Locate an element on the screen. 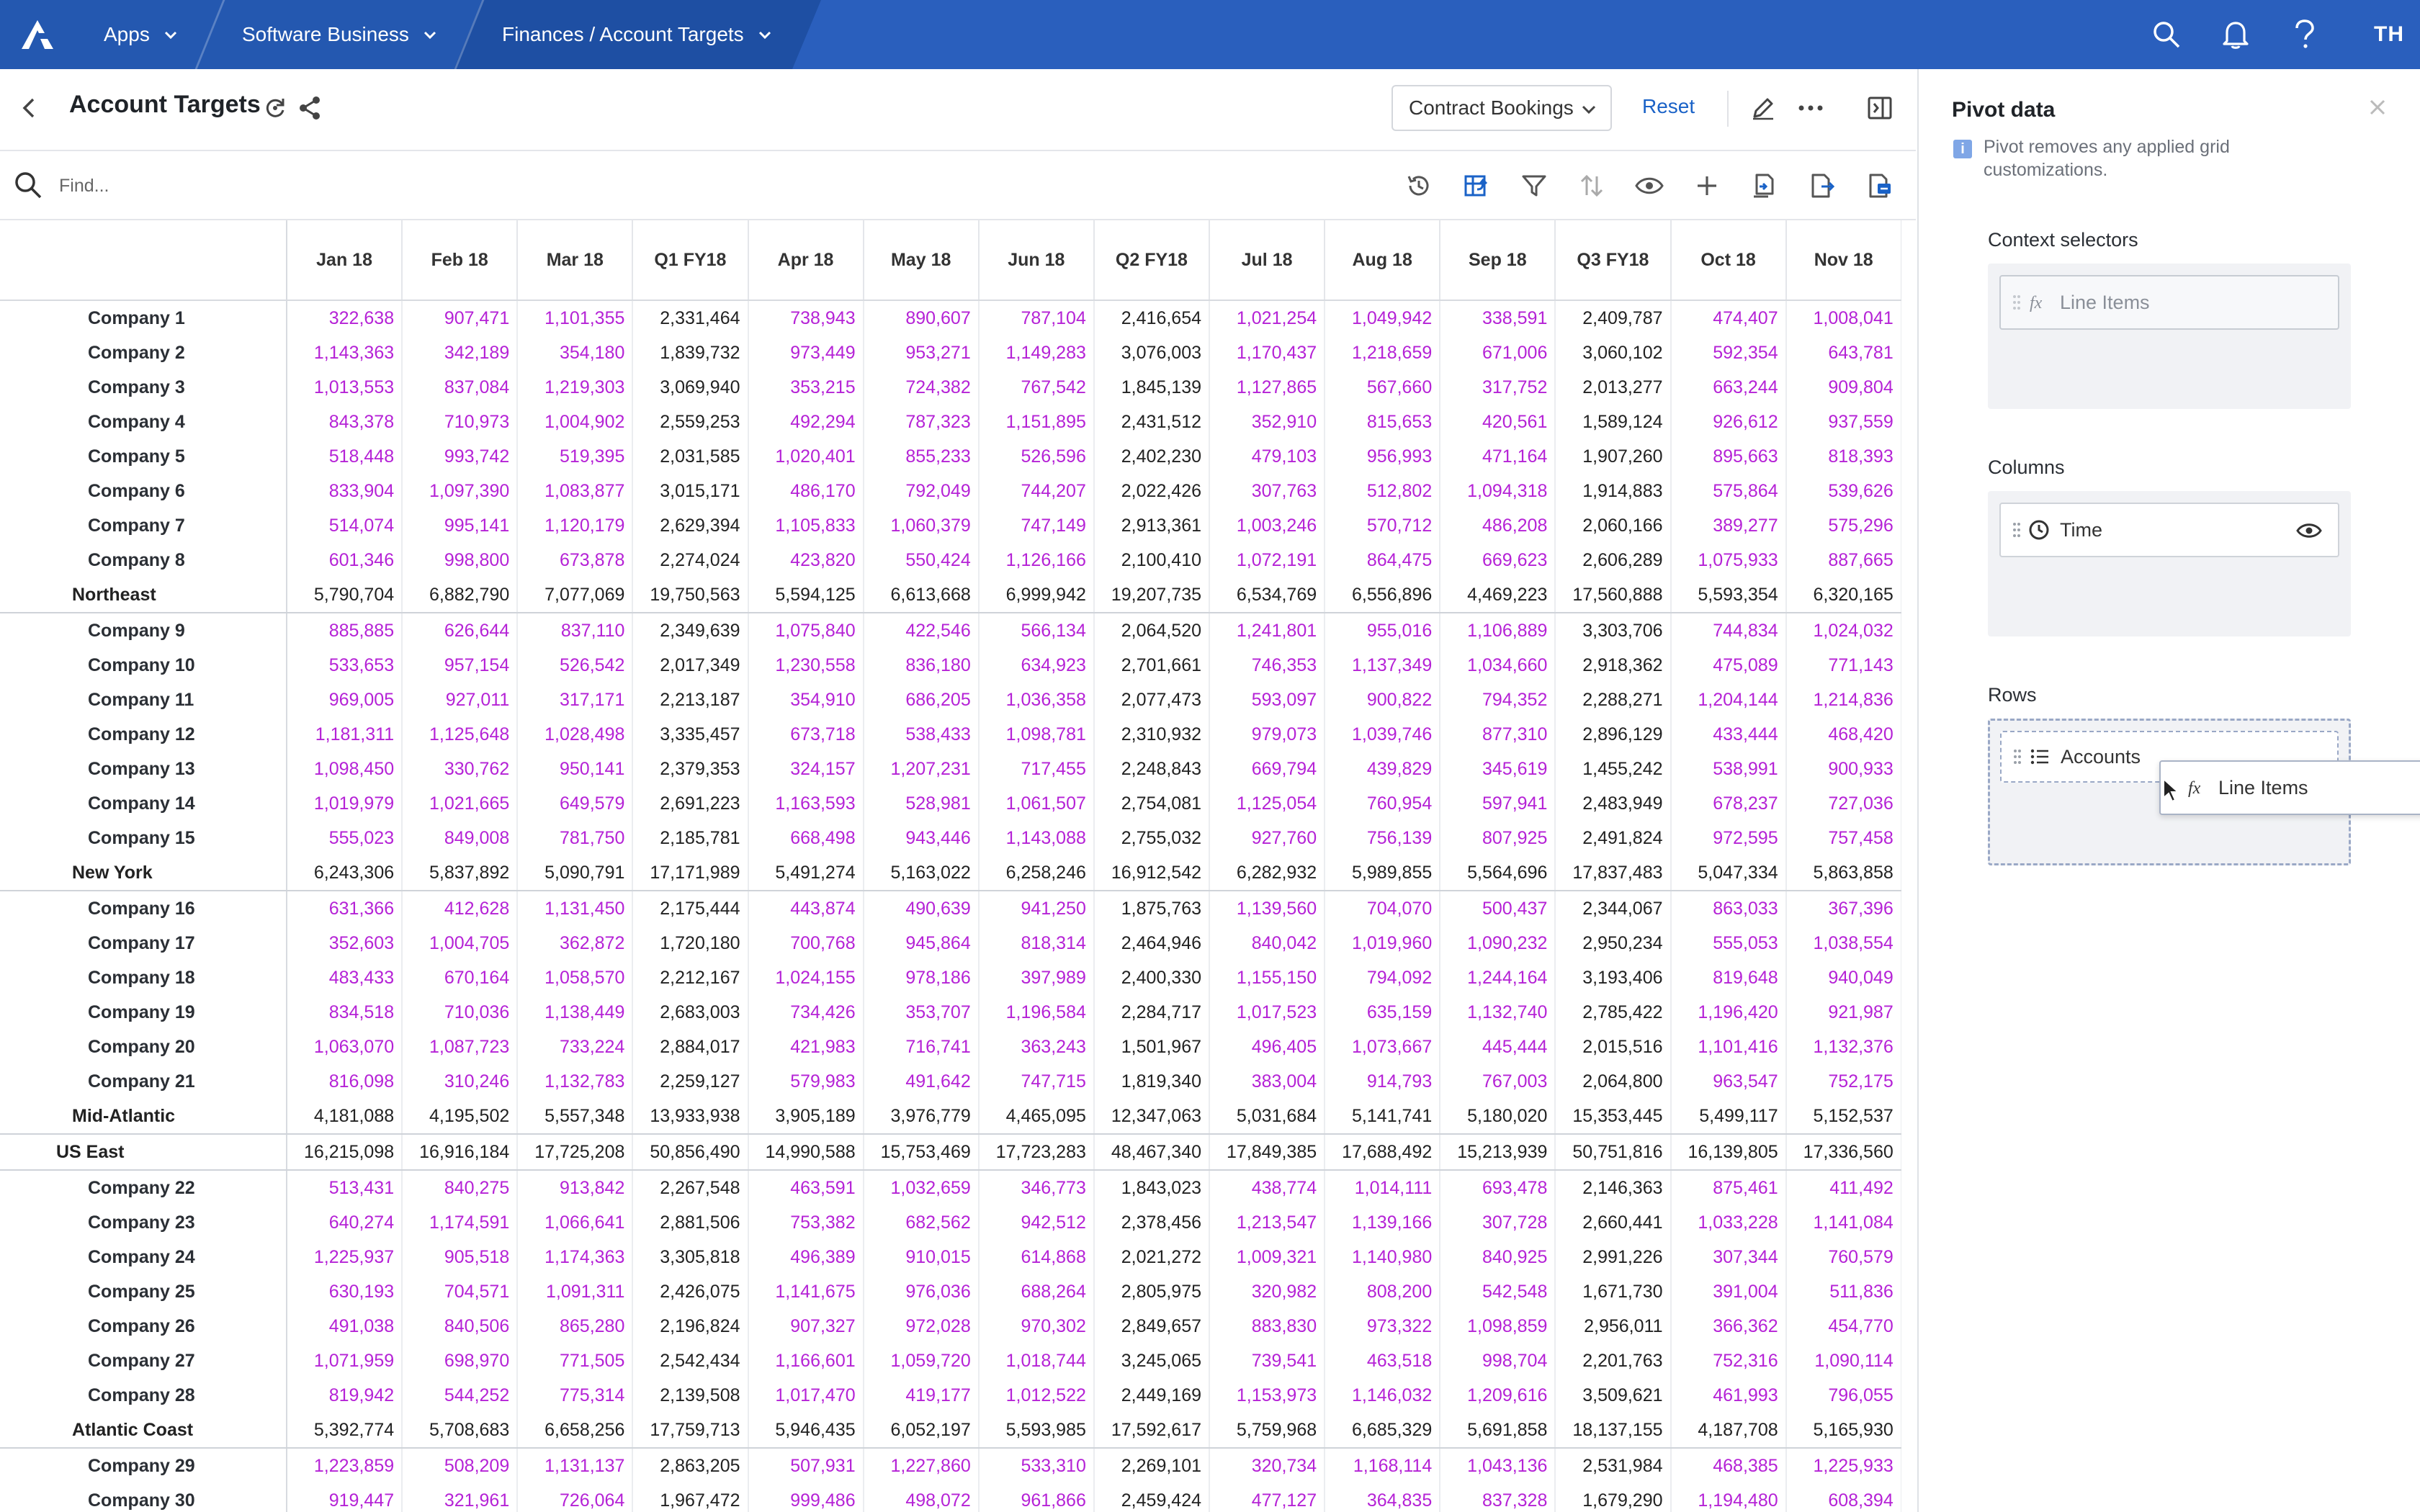 The image size is (2420, 1512). data-cell: 566,134 is located at coordinates (1036, 630).